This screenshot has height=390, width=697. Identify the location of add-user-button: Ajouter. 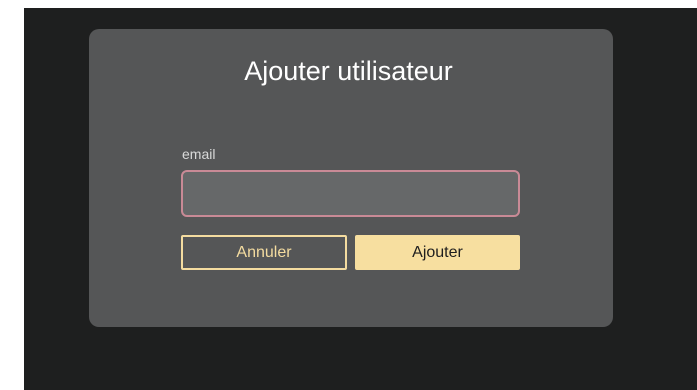
(437, 252).